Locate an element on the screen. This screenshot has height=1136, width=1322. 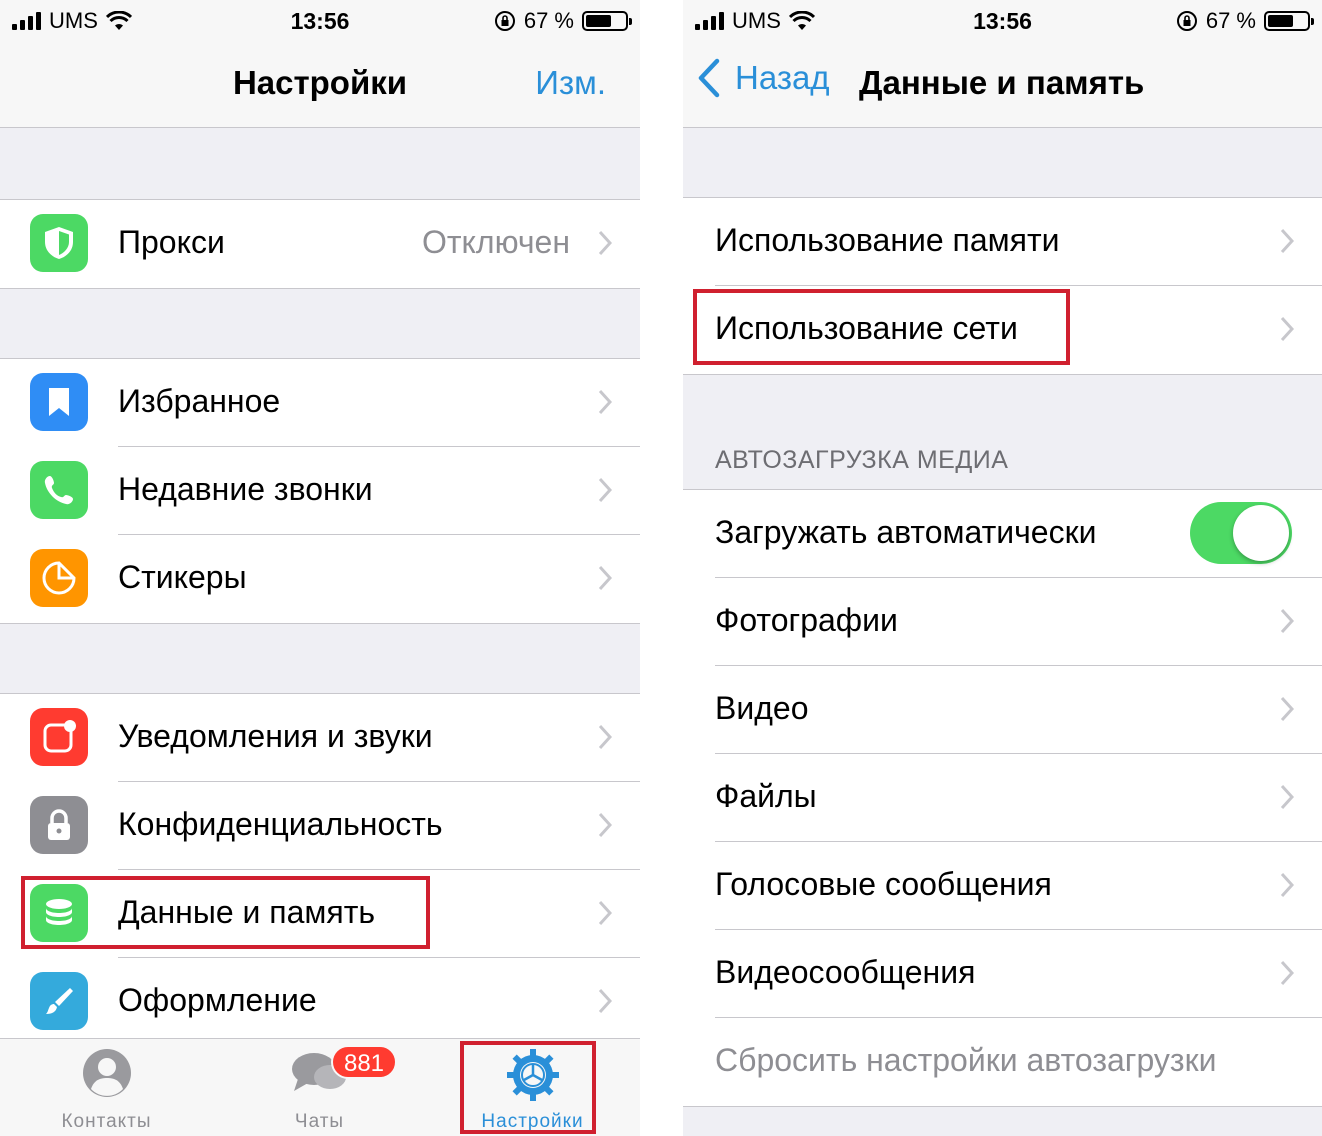
row-label: Видео is located at coordinates (762, 708).